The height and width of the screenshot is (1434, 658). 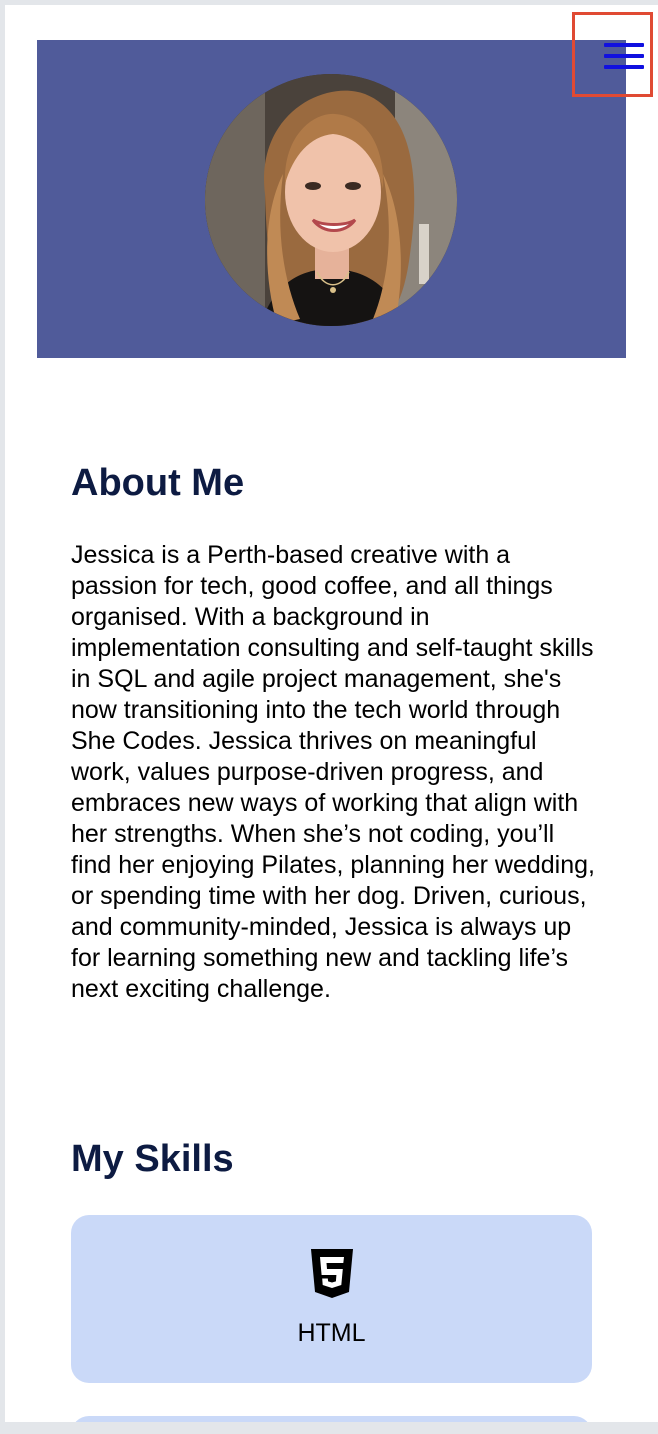 What do you see at coordinates (2, 717) in the screenshot?
I see `window-left-edge` at bounding box center [2, 717].